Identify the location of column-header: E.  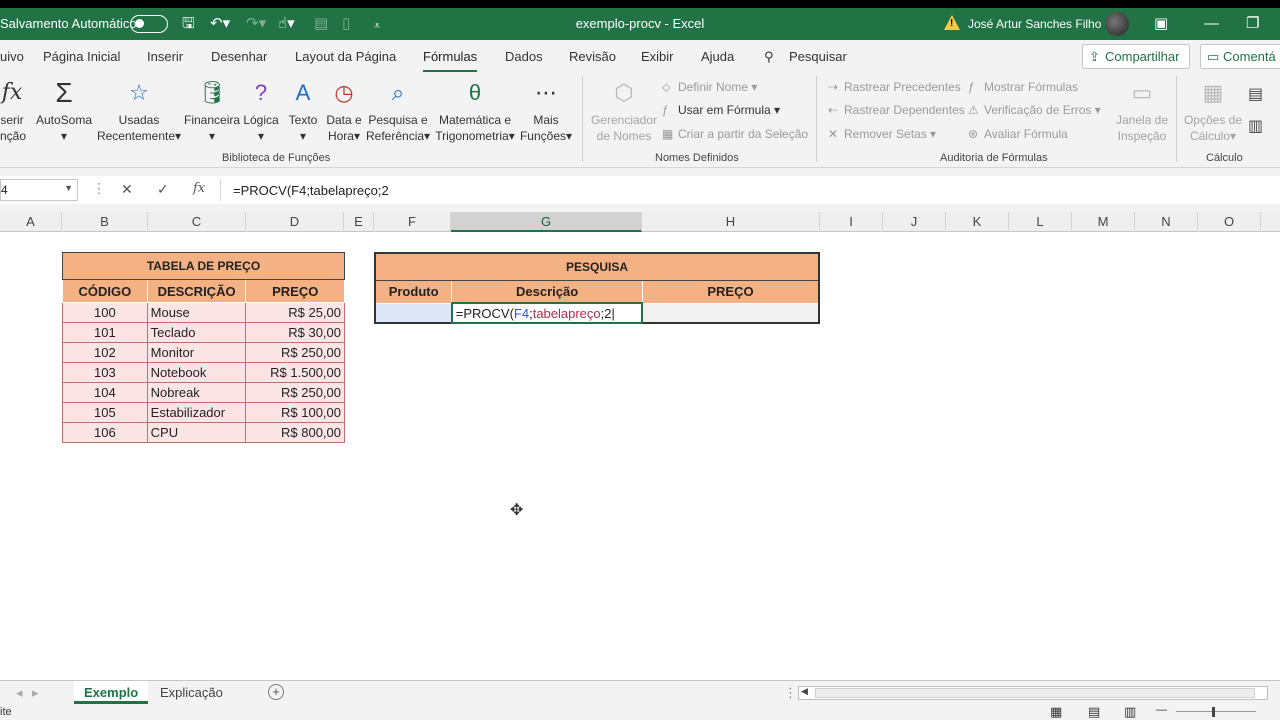
(359, 222).